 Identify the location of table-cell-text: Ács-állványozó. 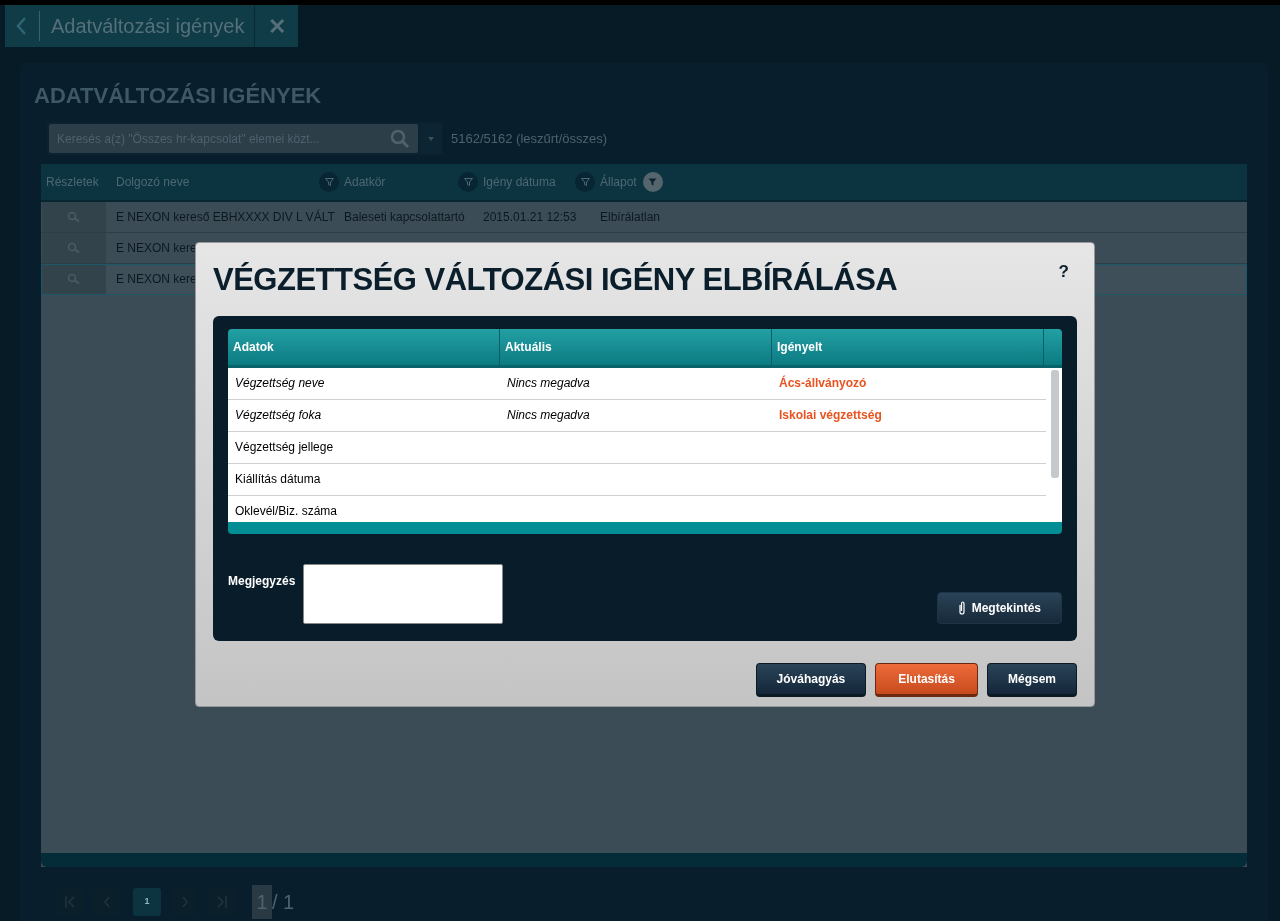
(823, 383).